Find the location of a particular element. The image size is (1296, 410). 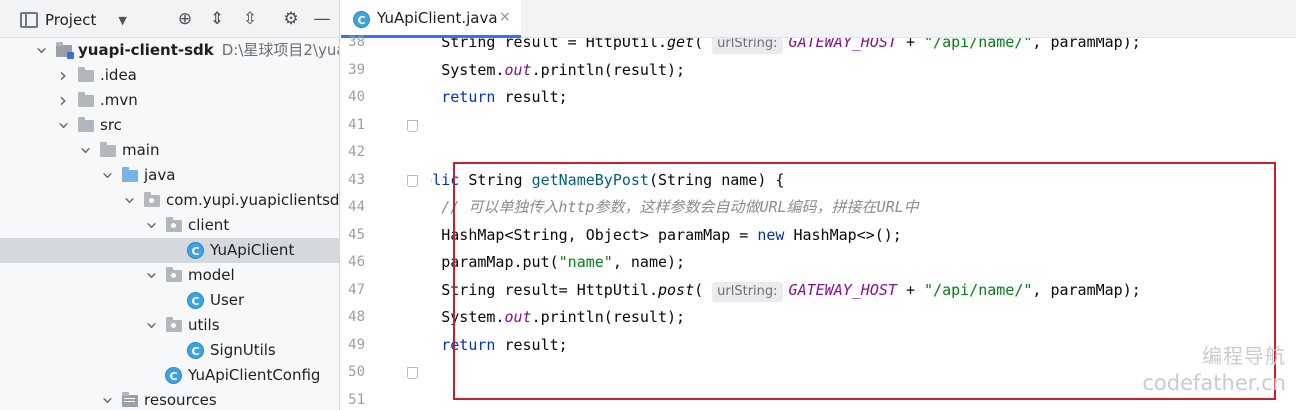

tree-item-model: model is located at coordinates (169, 277).